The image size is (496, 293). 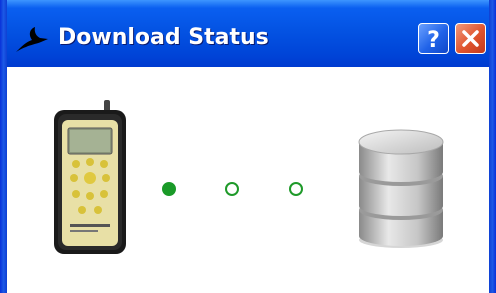 What do you see at coordinates (90, 177) in the screenshot?
I see `handheld-meter-device-icon` at bounding box center [90, 177].